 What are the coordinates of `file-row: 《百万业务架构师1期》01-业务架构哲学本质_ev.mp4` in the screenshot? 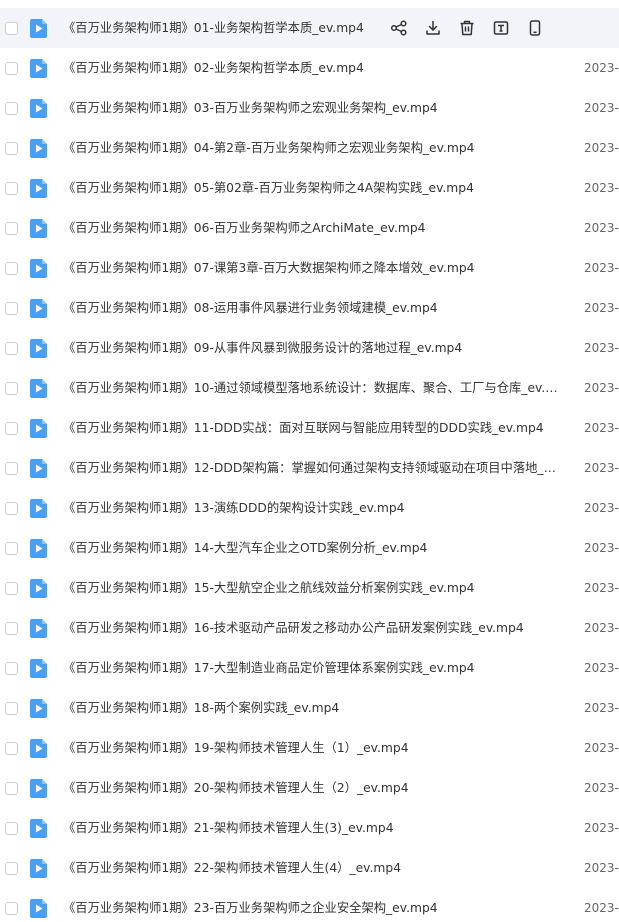 It's located at (309, 28).